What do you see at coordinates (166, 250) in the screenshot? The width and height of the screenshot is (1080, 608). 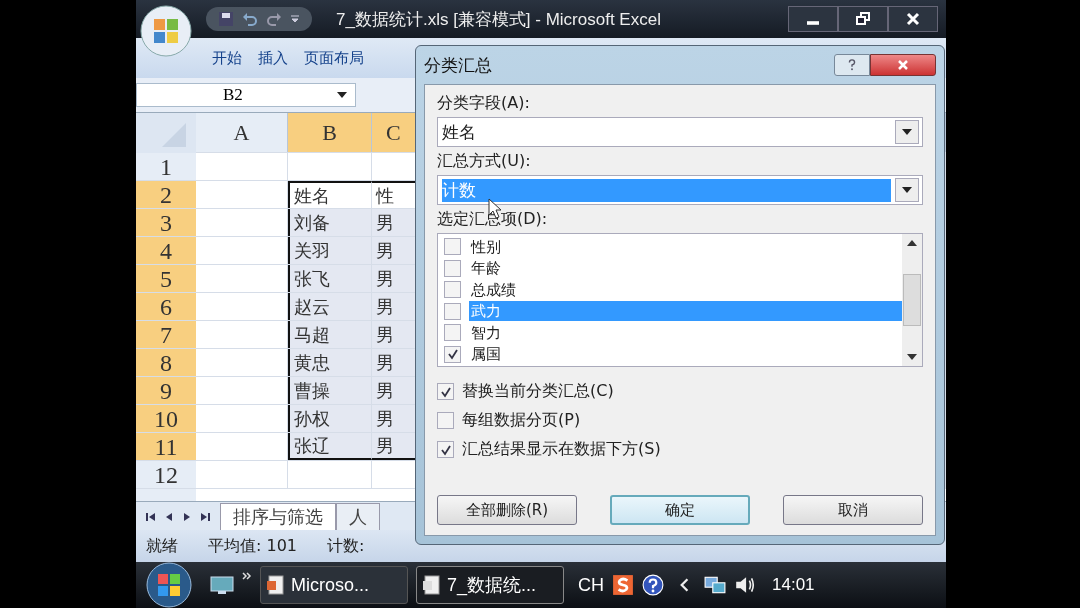 I see `row-header: 4` at bounding box center [166, 250].